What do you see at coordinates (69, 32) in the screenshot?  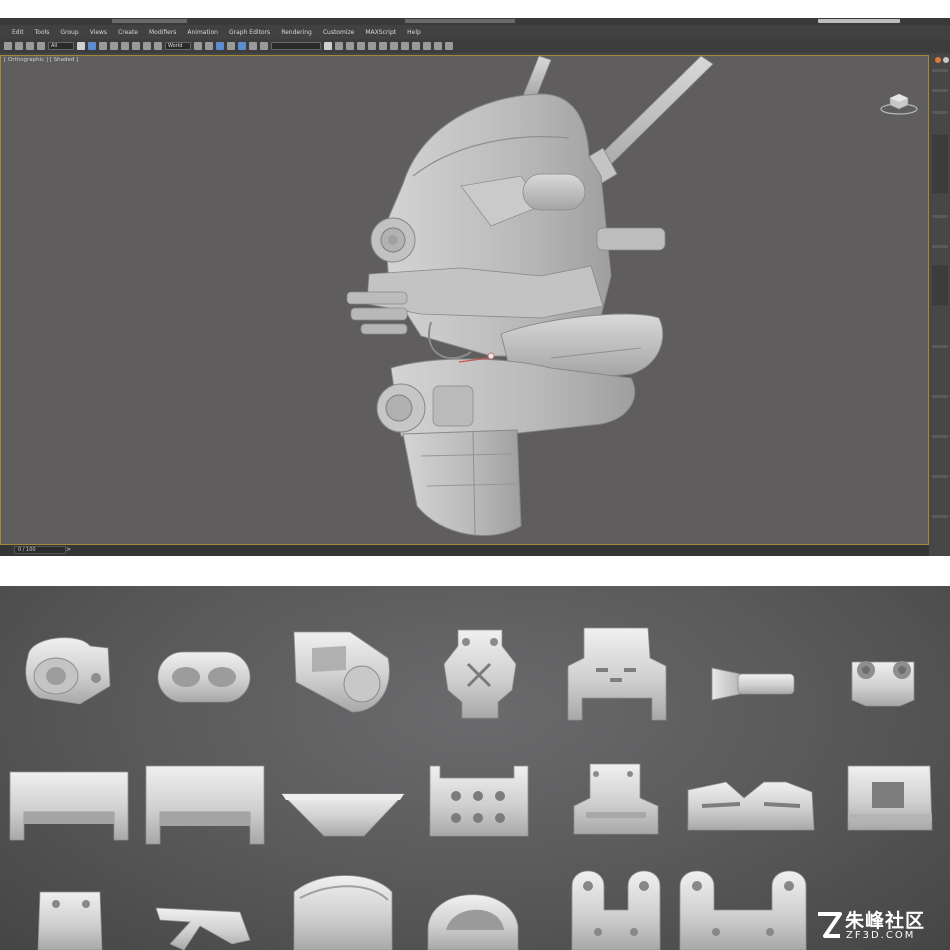 I see `menu-group: Group` at bounding box center [69, 32].